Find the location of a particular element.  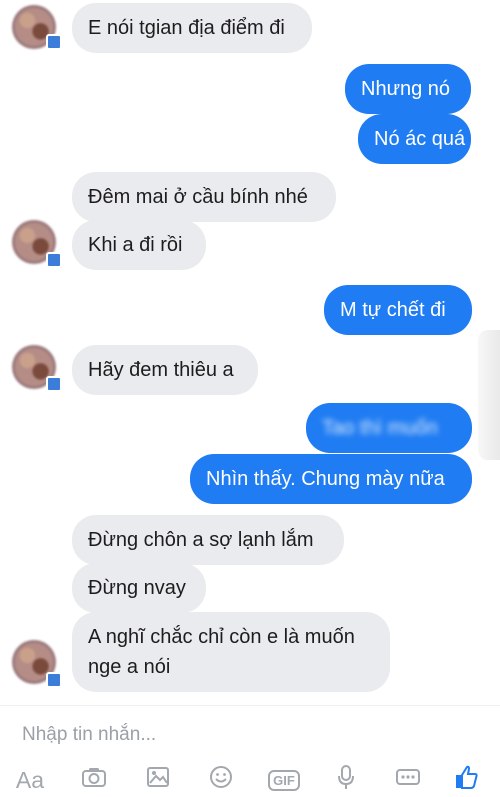

incoming-message: Hãy đem thiêu a is located at coordinates (165, 370).